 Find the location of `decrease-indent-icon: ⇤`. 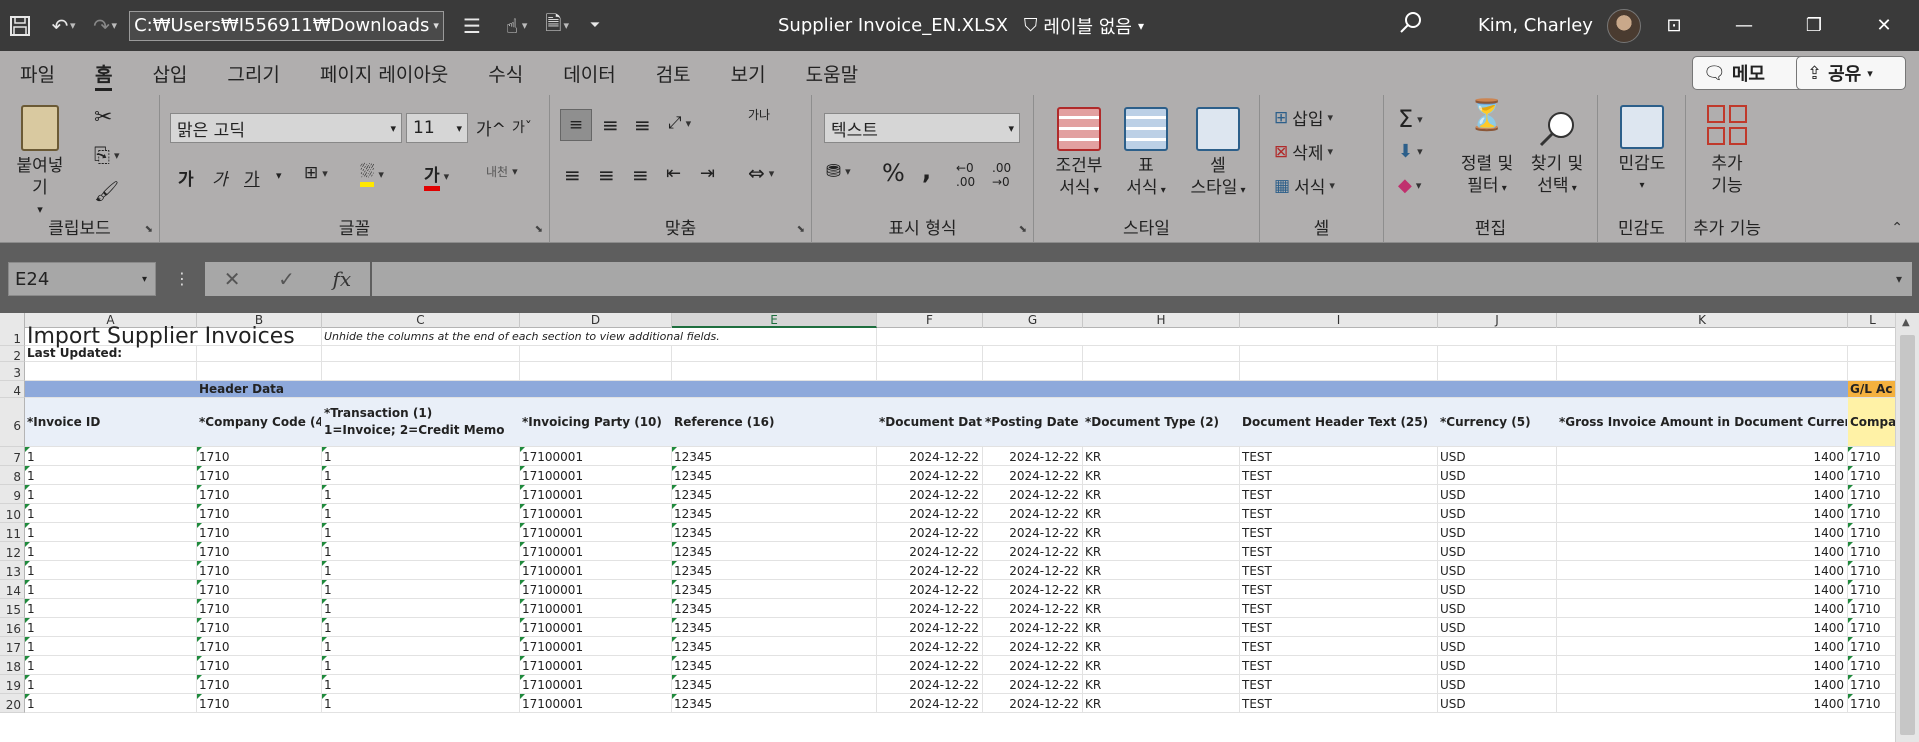

decrease-indent-icon: ⇤ is located at coordinates (673, 173).